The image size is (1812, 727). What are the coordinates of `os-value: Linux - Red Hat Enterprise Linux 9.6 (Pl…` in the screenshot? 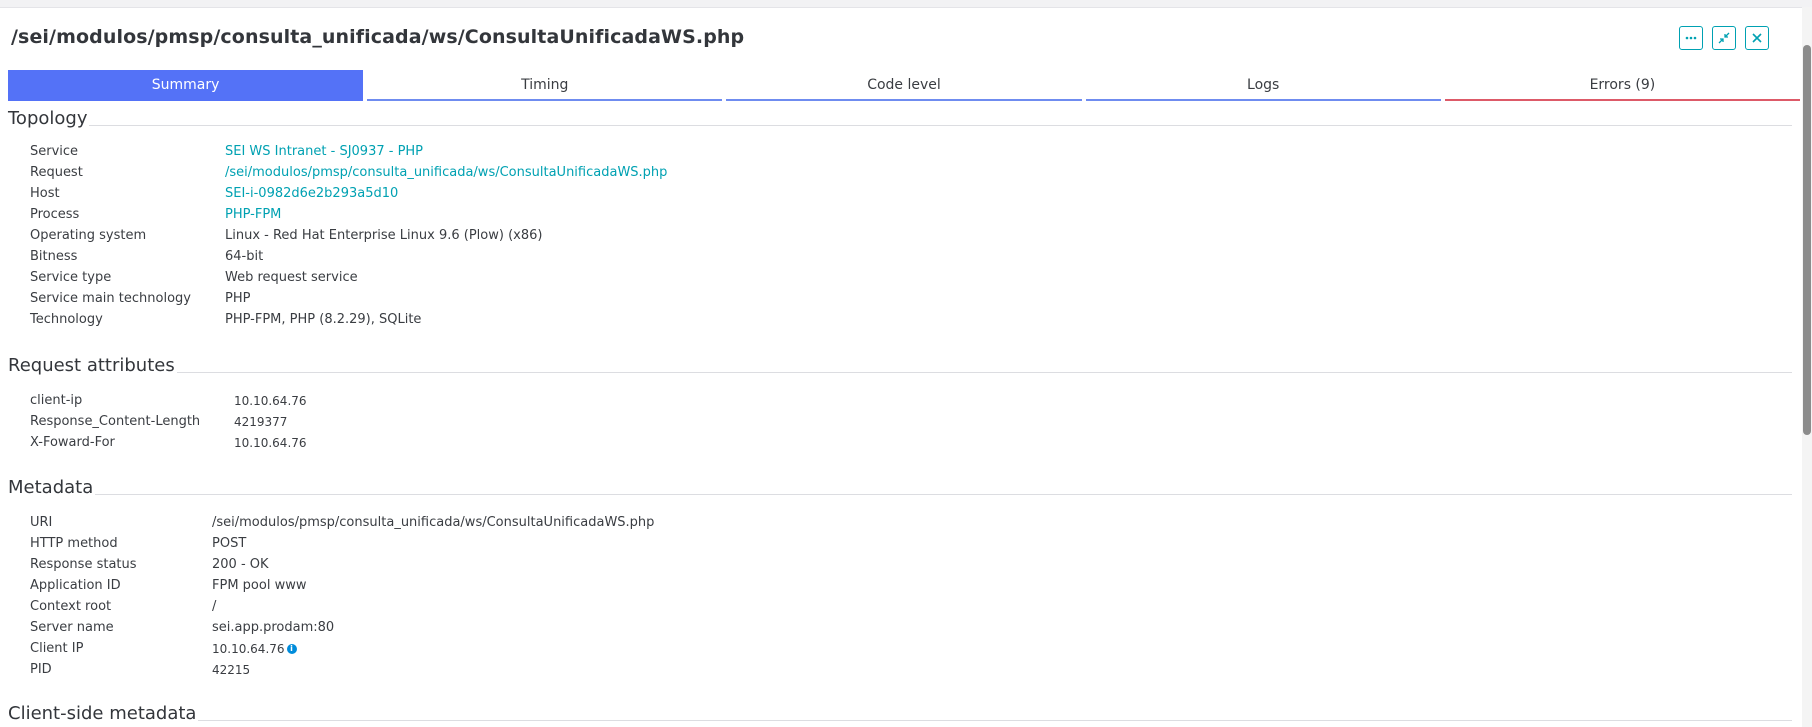 It's located at (384, 235).